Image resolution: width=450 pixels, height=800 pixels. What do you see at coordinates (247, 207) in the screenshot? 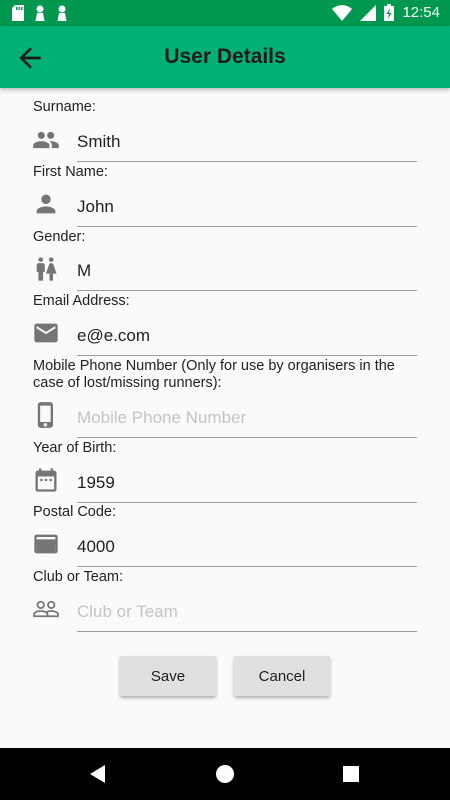
I see `first-name-input` at bounding box center [247, 207].